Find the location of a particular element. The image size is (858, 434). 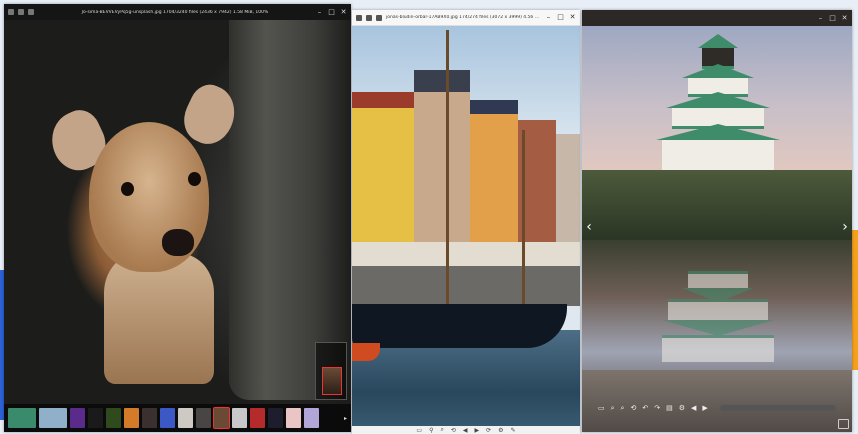

window-titlebar: – □ ✕ is located at coordinates (717, 18).